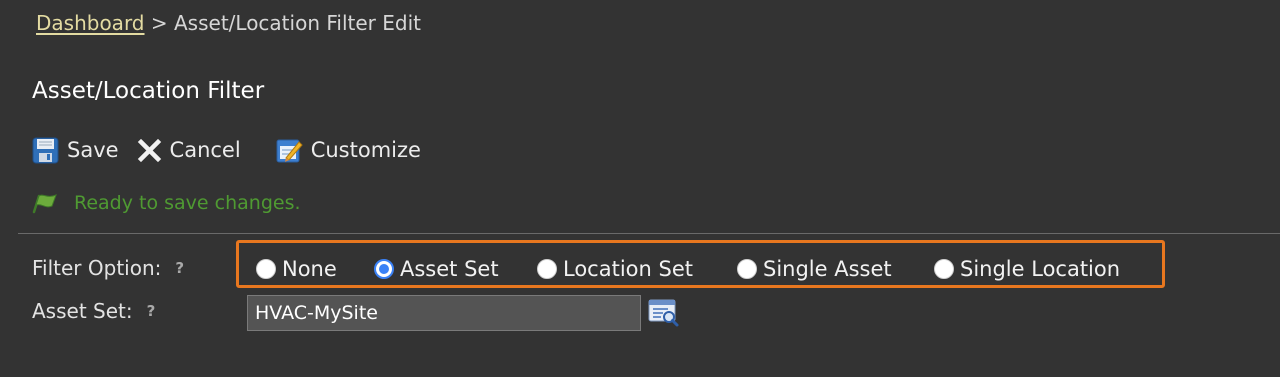 The height and width of the screenshot is (377, 1280). I want to click on toolbar: Save Cancel Customize, so click(226, 150).